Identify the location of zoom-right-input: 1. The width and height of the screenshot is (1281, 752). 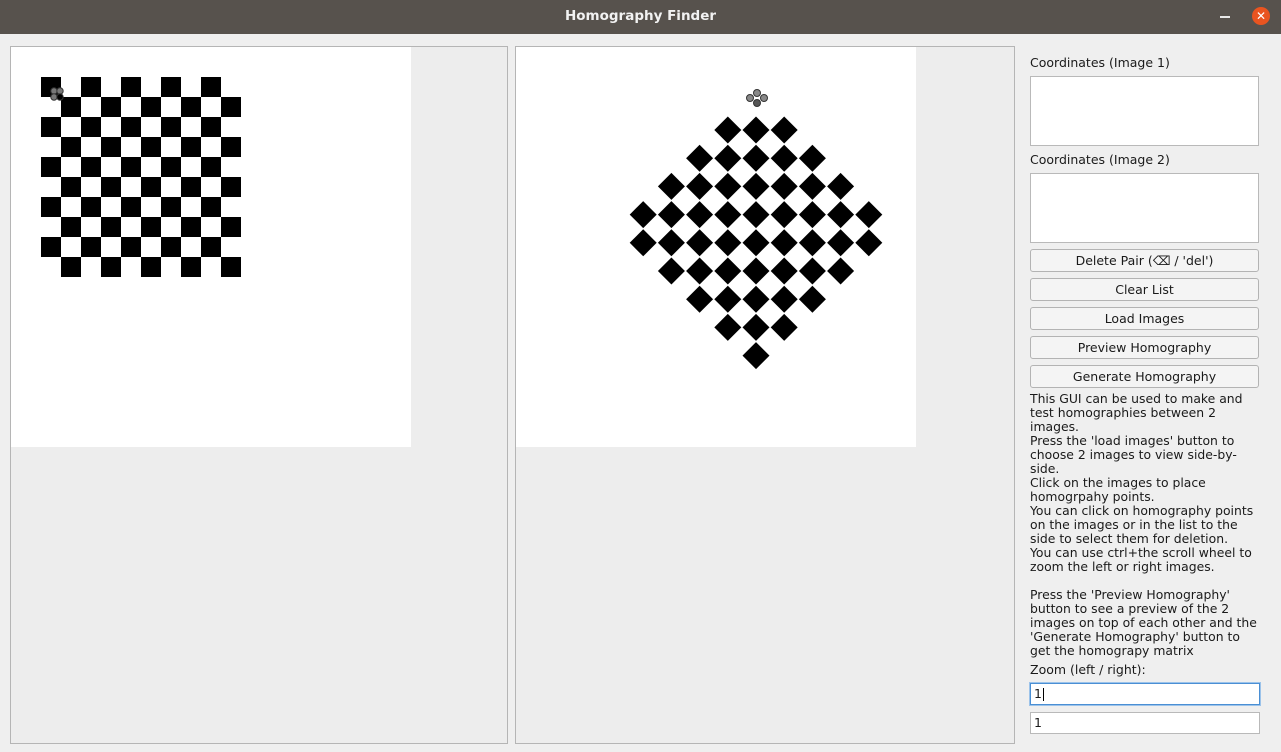
(1145, 723).